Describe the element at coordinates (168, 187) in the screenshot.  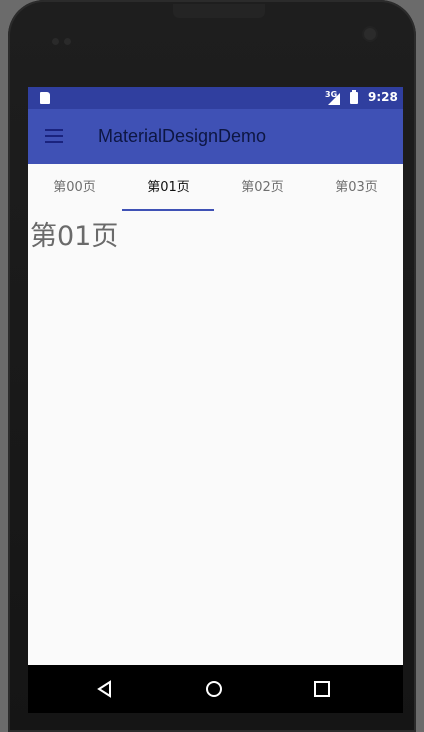
I see `tab-page-01: 第01页` at that location.